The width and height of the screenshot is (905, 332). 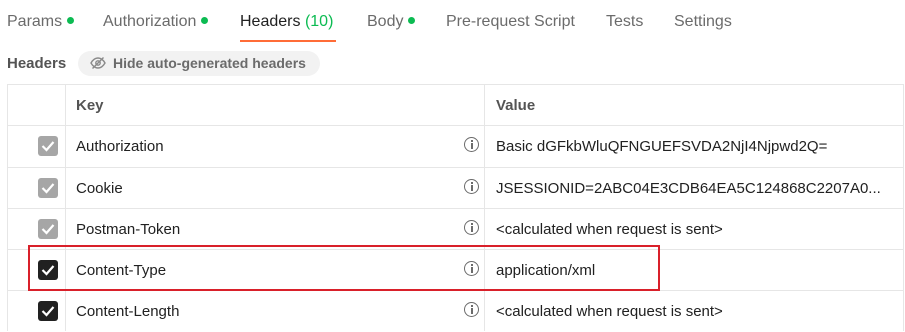 I want to click on tab-label: Params, so click(x=35, y=21).